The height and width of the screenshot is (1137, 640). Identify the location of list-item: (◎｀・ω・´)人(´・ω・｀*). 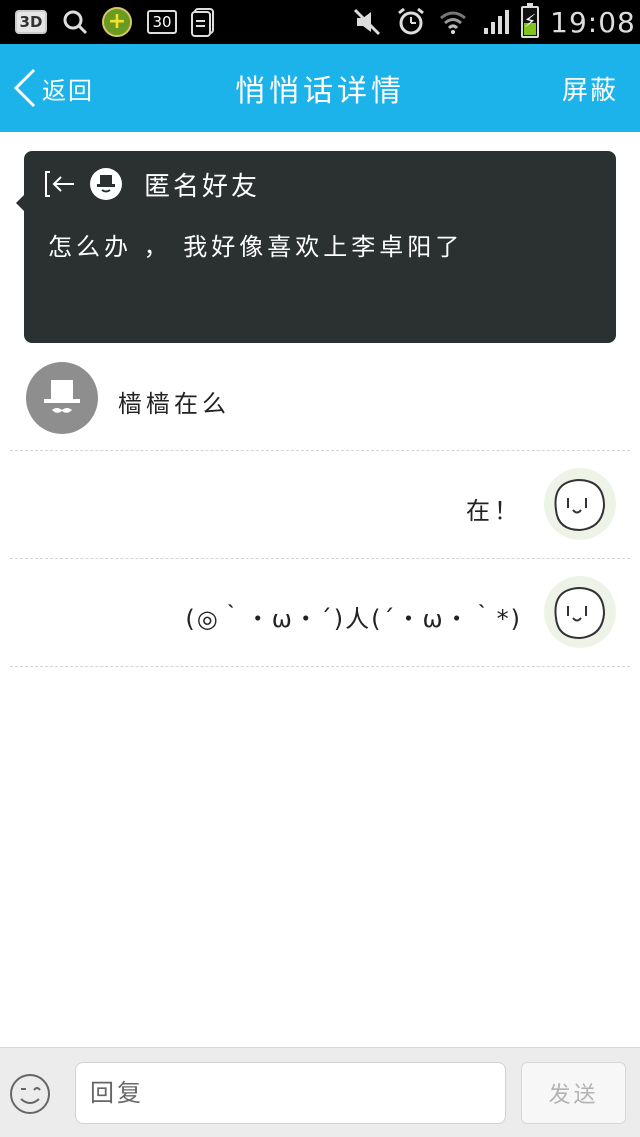
(320, 612).